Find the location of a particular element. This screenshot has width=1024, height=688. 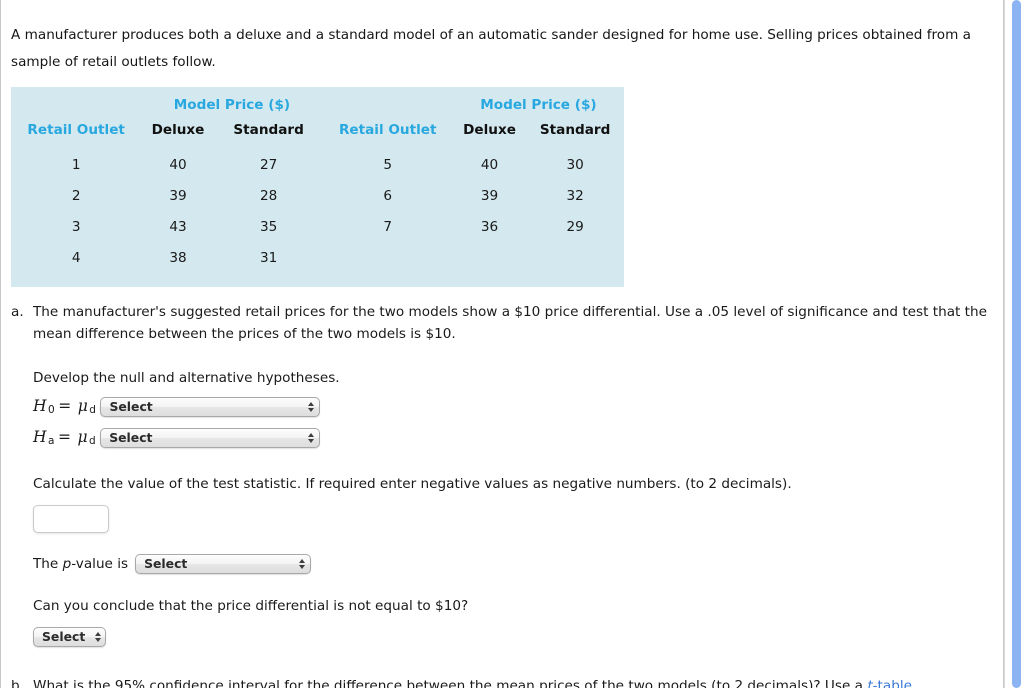

ha-symbol: H is located at coordinates (40, 437).